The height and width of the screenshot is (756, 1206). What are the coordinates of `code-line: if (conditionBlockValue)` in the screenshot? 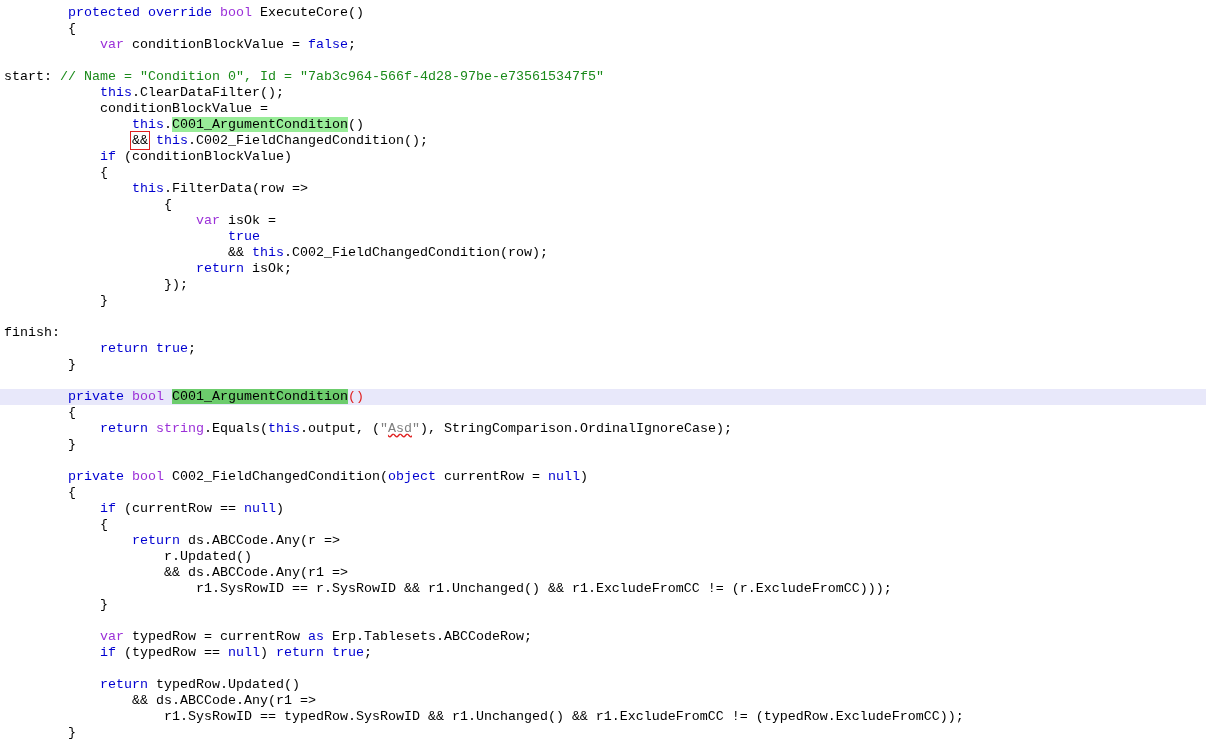 It's located at (196, 157).